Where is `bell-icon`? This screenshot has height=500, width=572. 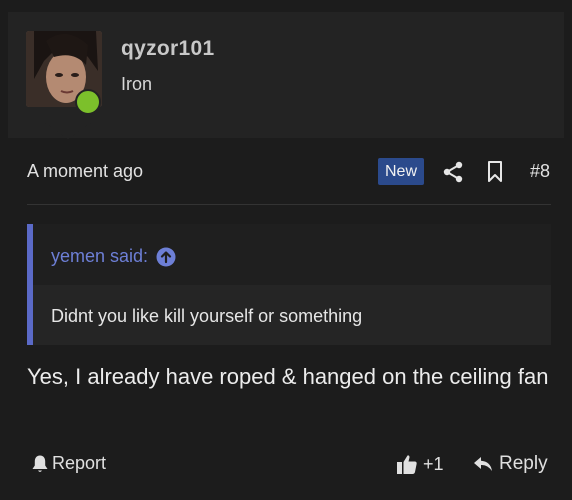
bell-icon is located at coordinates (40, 463).